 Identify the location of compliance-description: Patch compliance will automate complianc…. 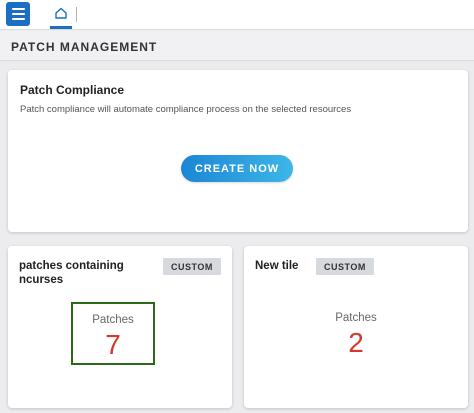
(186, 109).